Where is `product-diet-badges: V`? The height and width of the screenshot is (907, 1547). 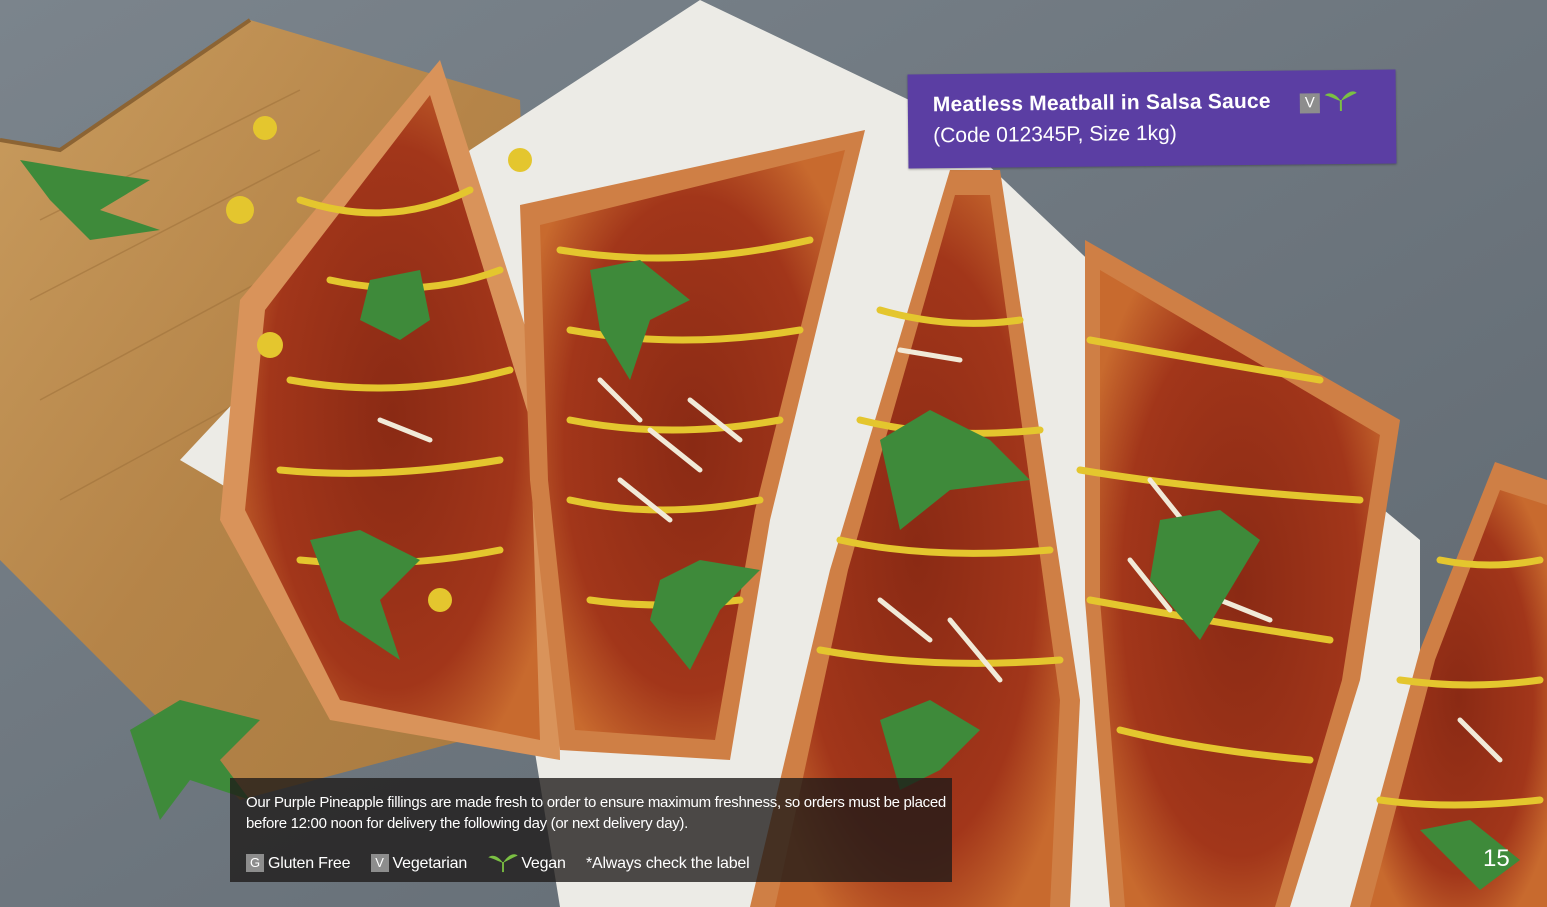
product-diet-badges: V is located at coordinates (1328, 101).